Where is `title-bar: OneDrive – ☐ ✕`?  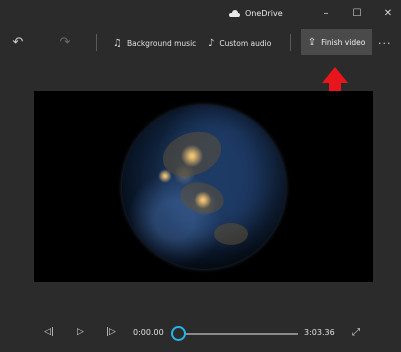 title-bar: OneDrive – ☐ ✕ is located at coordinates (200, 14).